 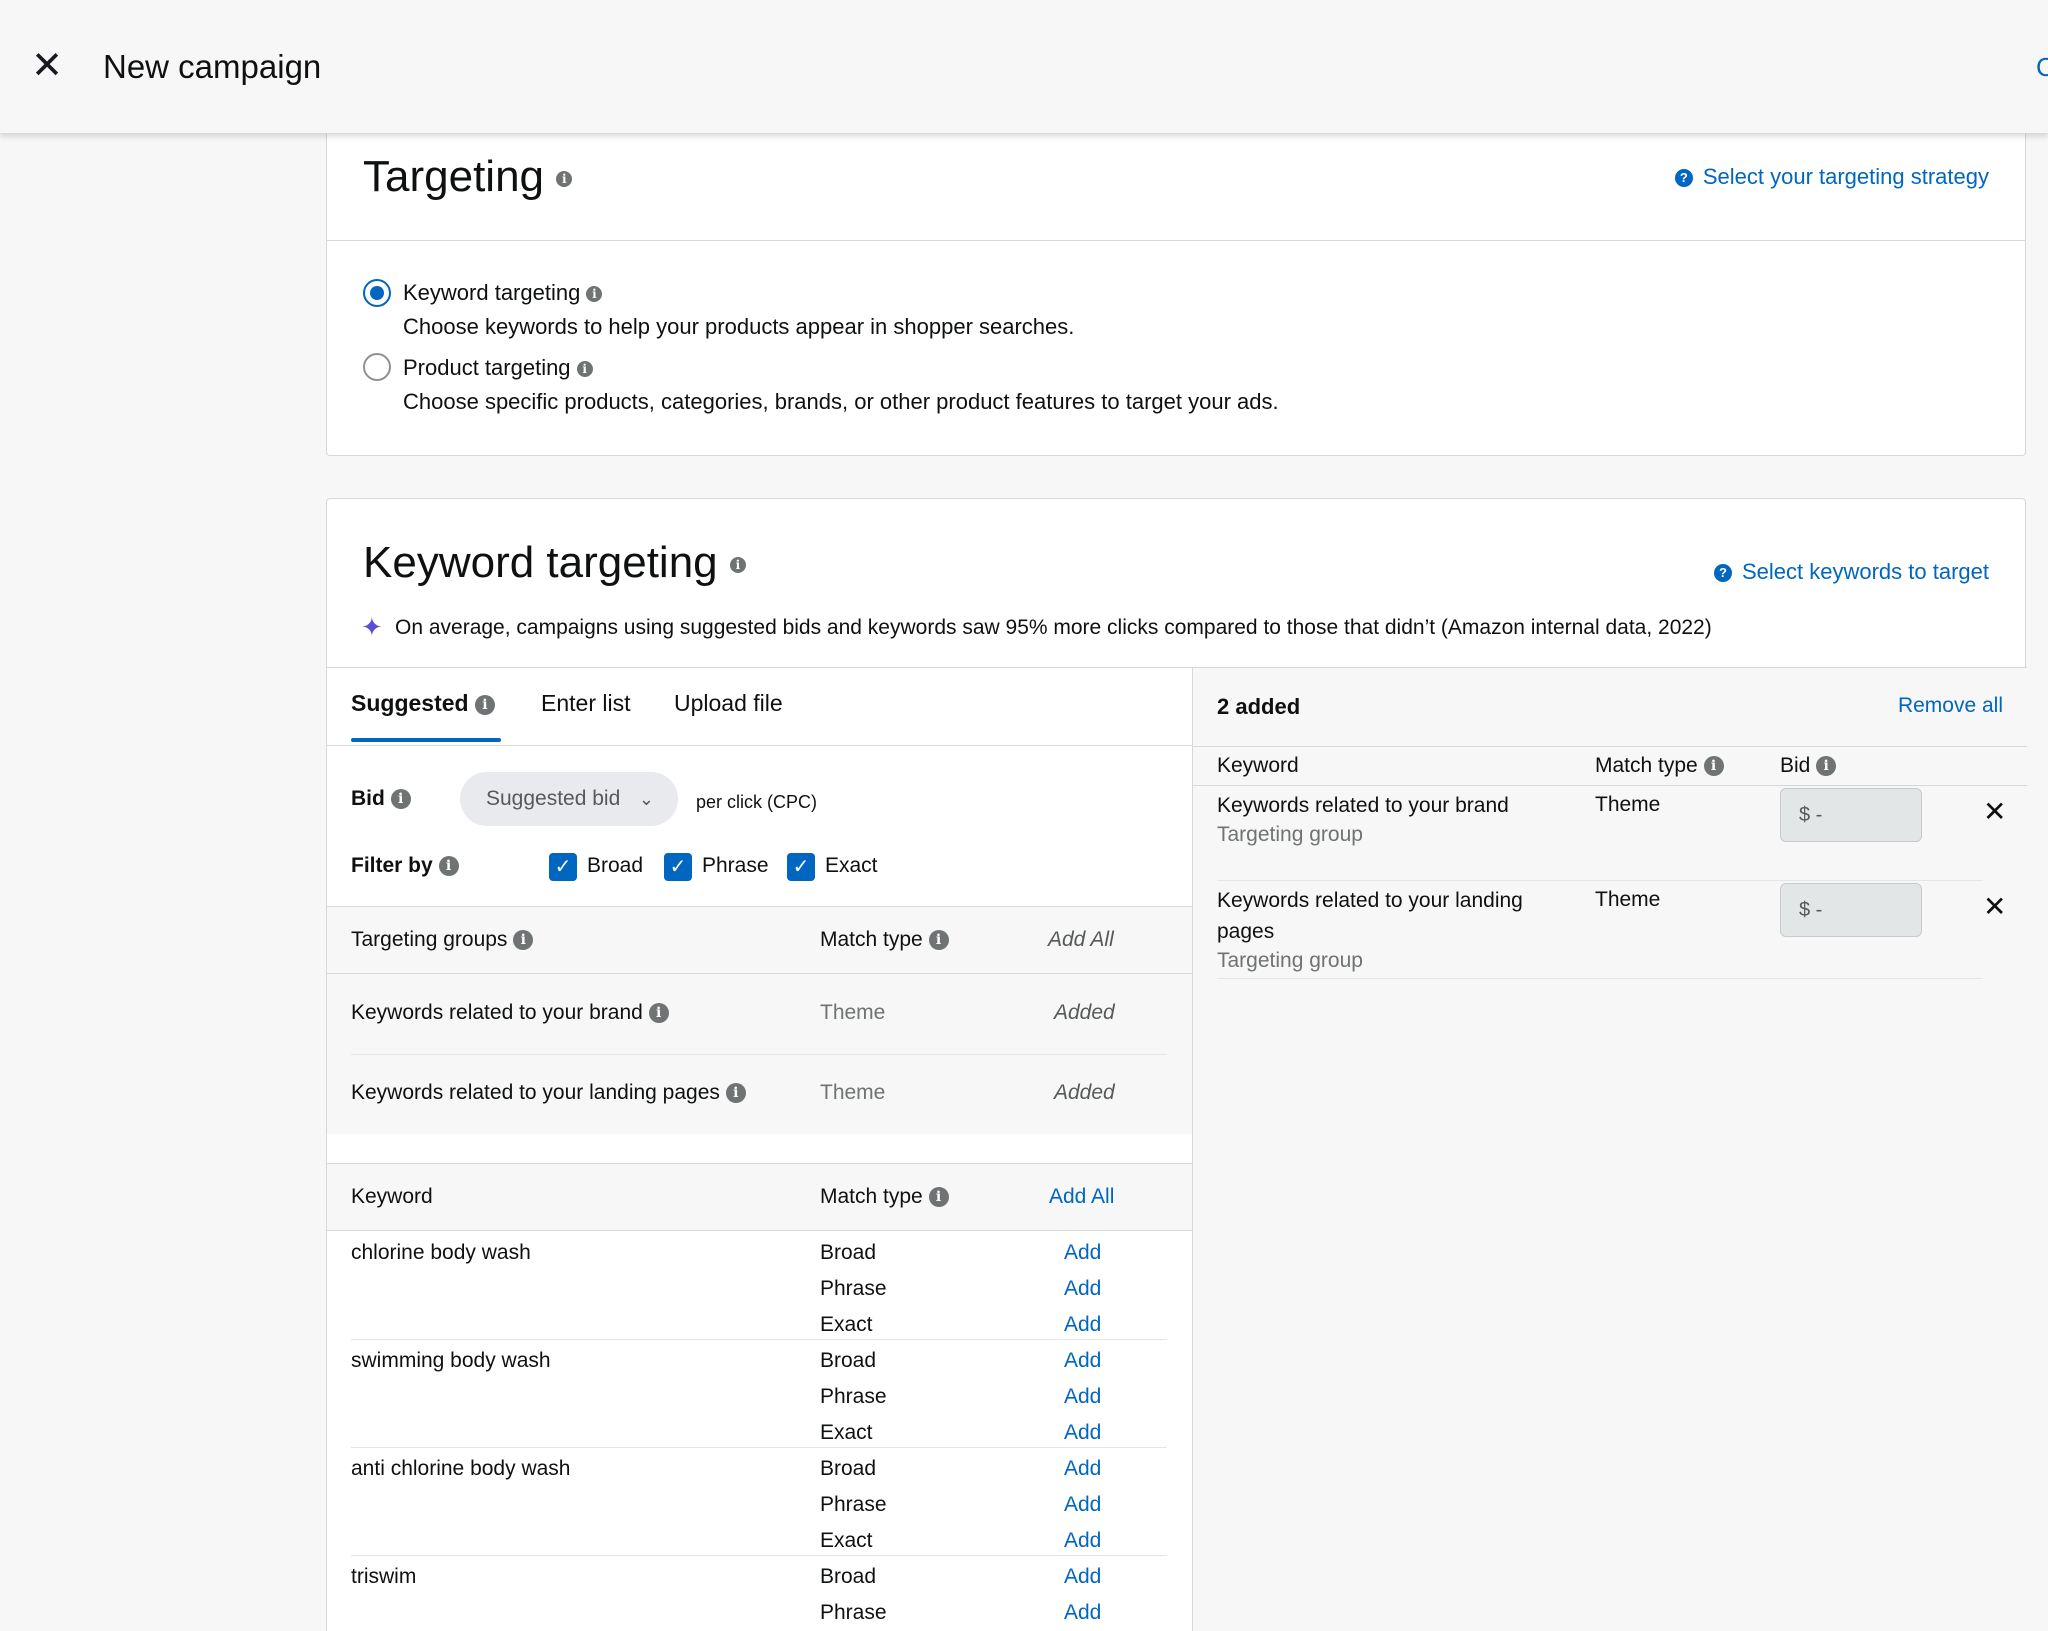 What do you see at coordinates (1950, 706) in the screenshot?
I see `remove-all-link: Remove all` at bounding box center [1950, 706].